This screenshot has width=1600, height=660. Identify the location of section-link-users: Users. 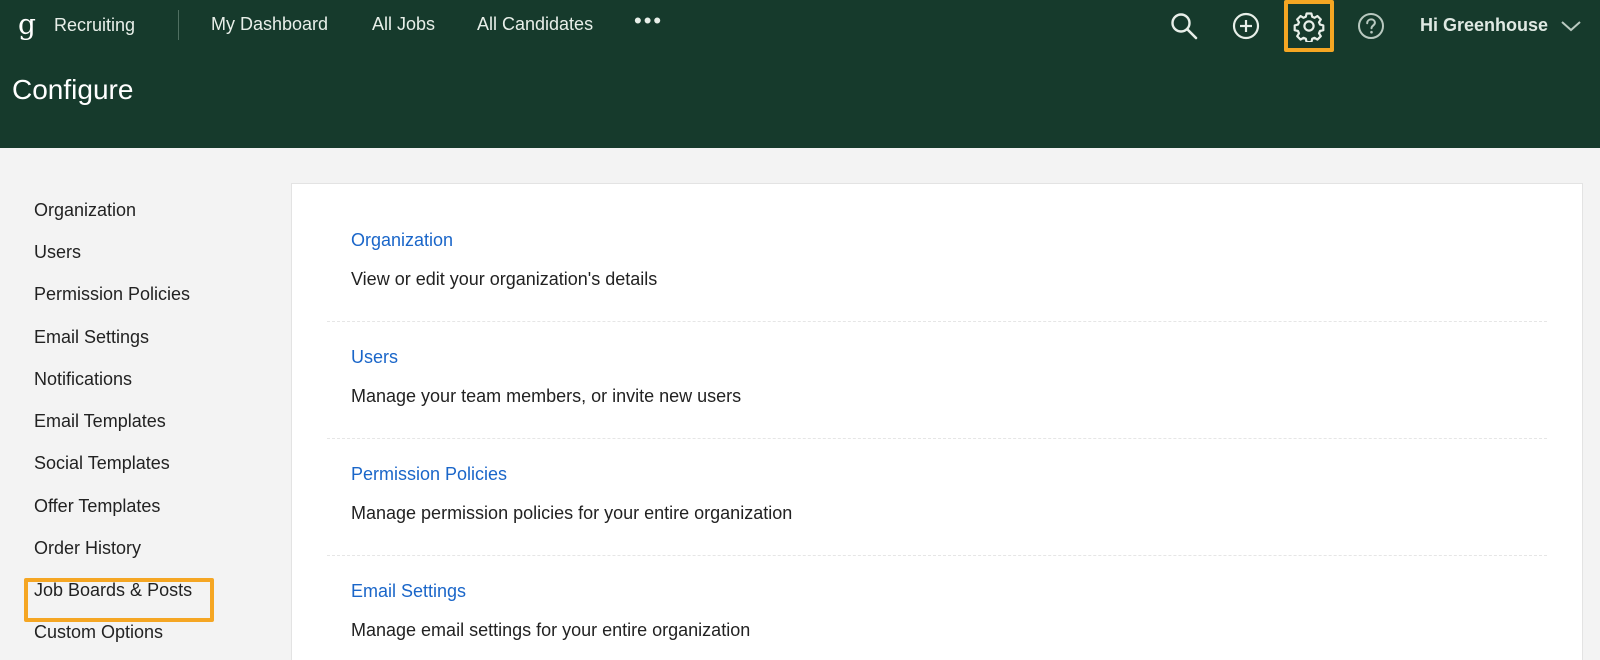
(374, 357).